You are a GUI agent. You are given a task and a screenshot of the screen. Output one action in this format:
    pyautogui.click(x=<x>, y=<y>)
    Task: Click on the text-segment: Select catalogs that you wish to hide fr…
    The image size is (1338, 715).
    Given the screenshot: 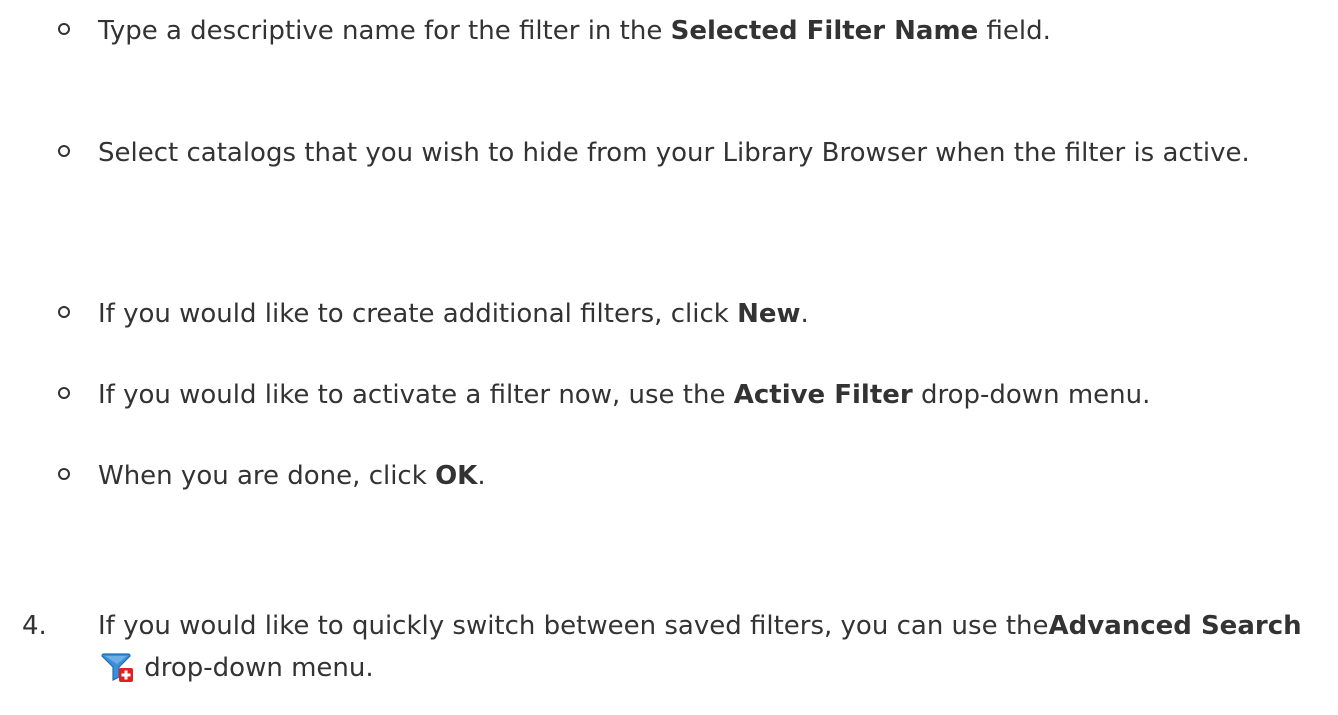 What is the action you would take?
    pyautogui.click(x=674, y=153)
    